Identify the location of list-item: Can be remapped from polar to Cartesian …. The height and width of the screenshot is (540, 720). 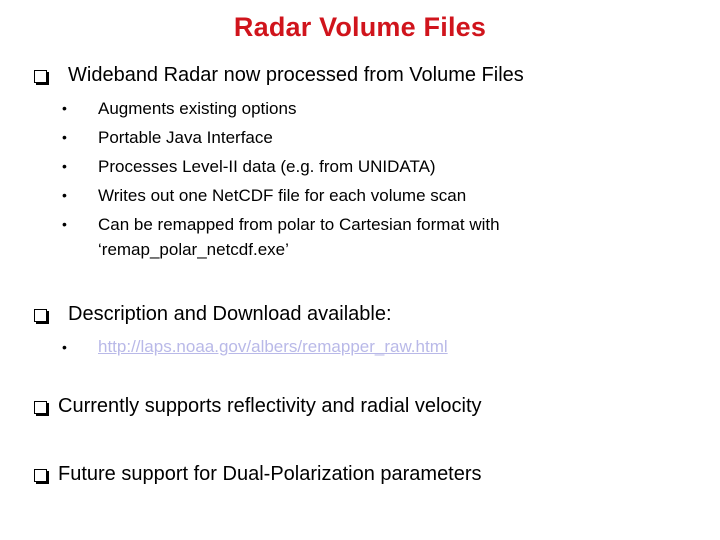
(299, 224).